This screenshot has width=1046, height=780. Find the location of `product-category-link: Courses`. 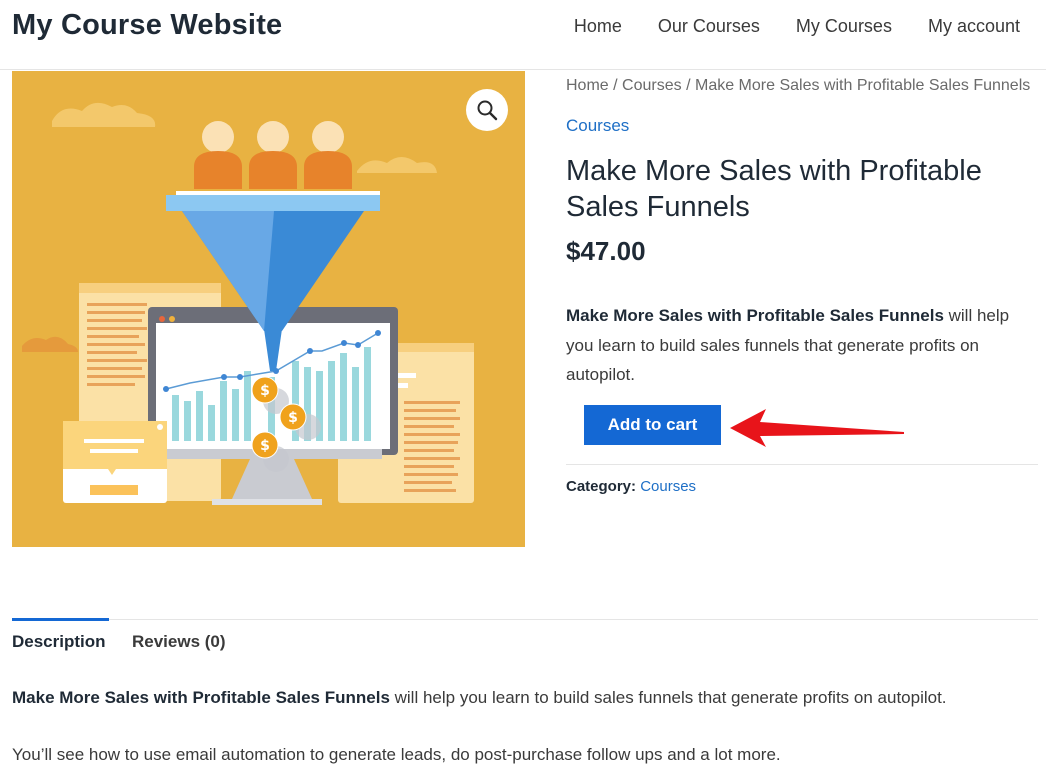

product-category-link: Courses is located at coordinates (597, 126).